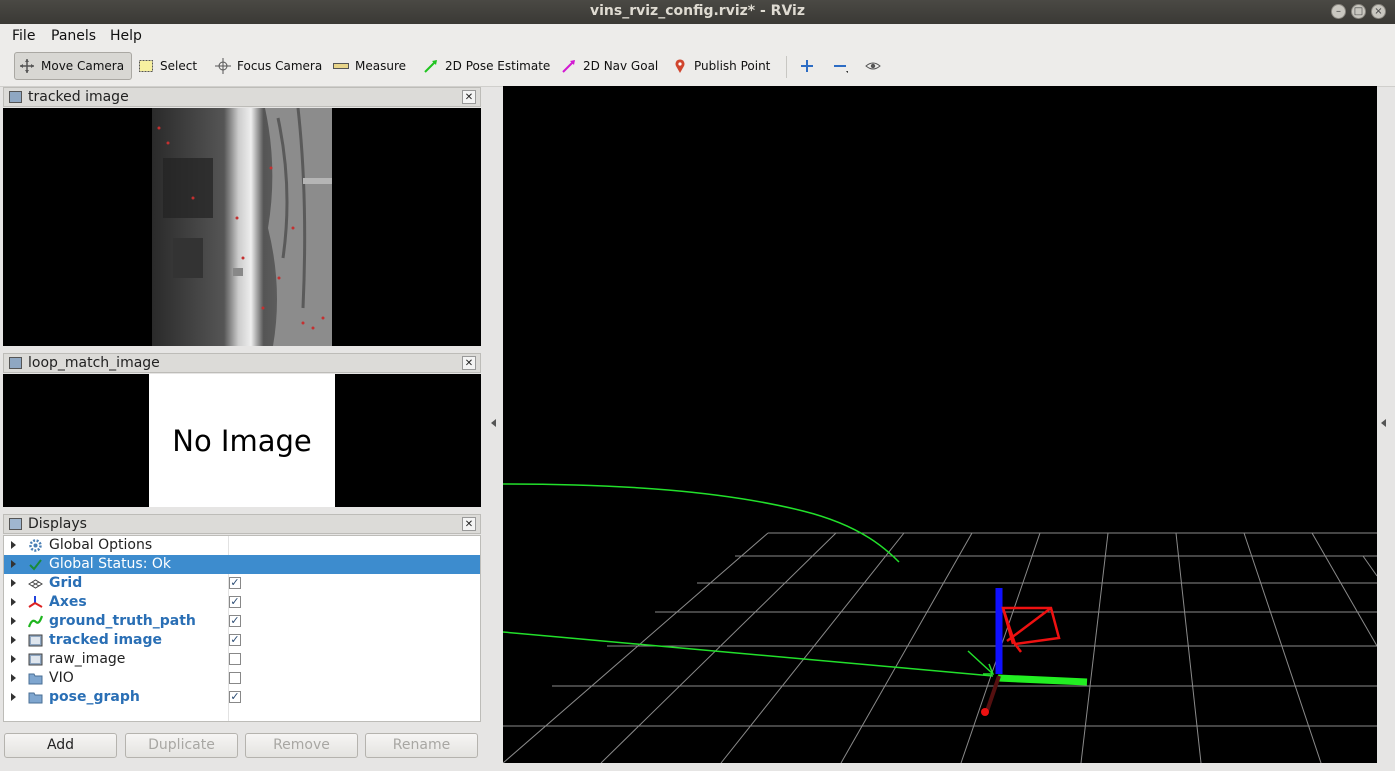 The width and height of the screenshot is (1395, 771). What do you see at coordinates (242, 697) in the screenshot?
I see `display-item-pose-graph: pose_graph ✓` at bounding box center [242, 697].